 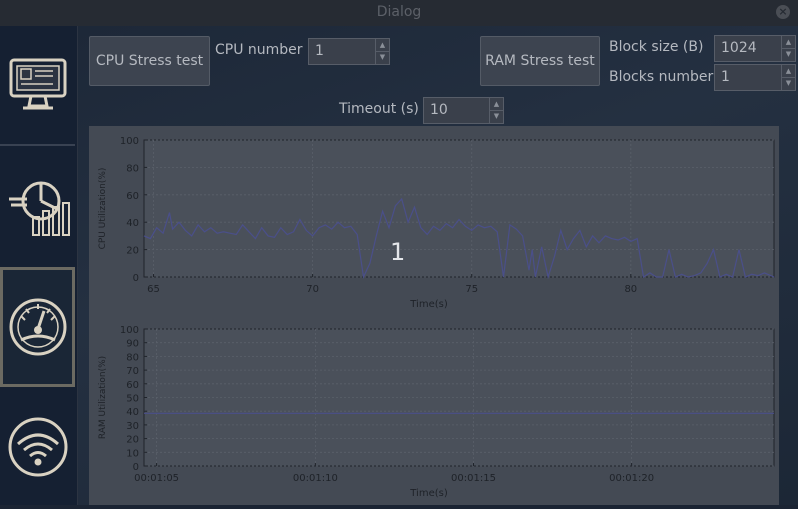 What do you see at coordinates (132, 344) in the screenshot?
I see `y-tick-label: 90` at bounding box center [132, 344].